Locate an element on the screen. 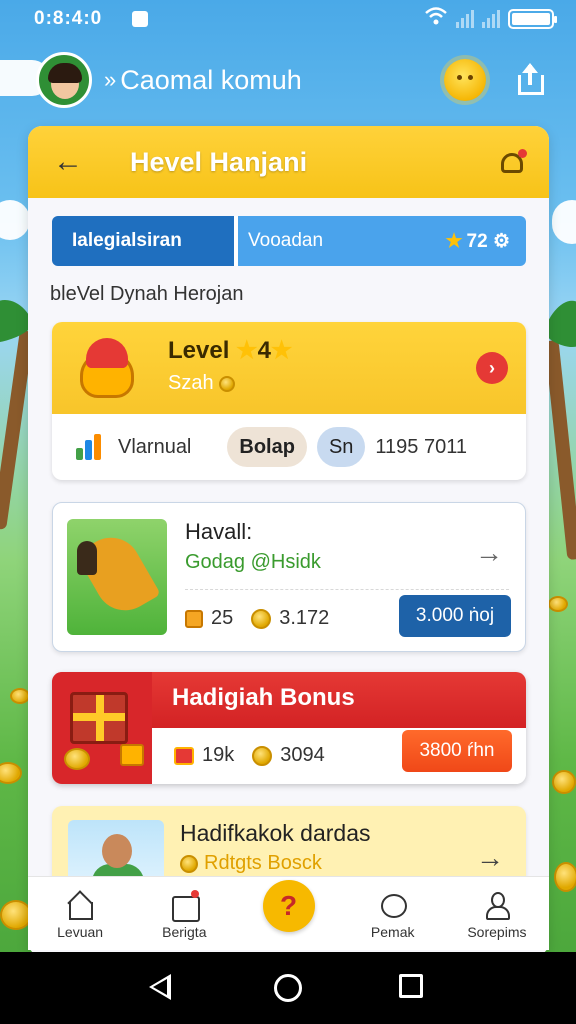 This screenshot has height=1024, width=576. reward-title: Havall: is located at coordinates (219, 531).